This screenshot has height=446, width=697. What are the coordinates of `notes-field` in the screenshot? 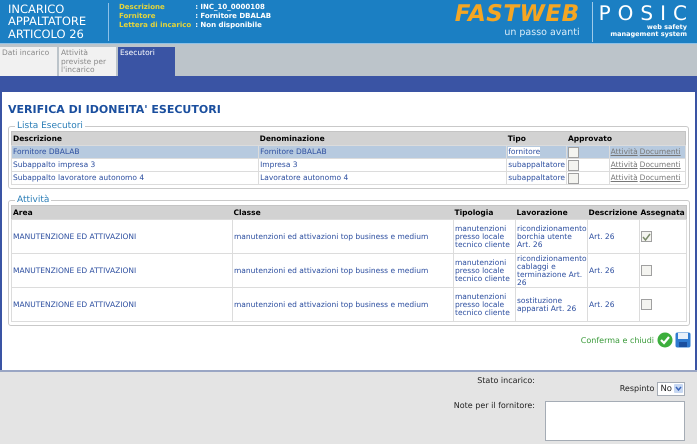 It's located at (615, 420).